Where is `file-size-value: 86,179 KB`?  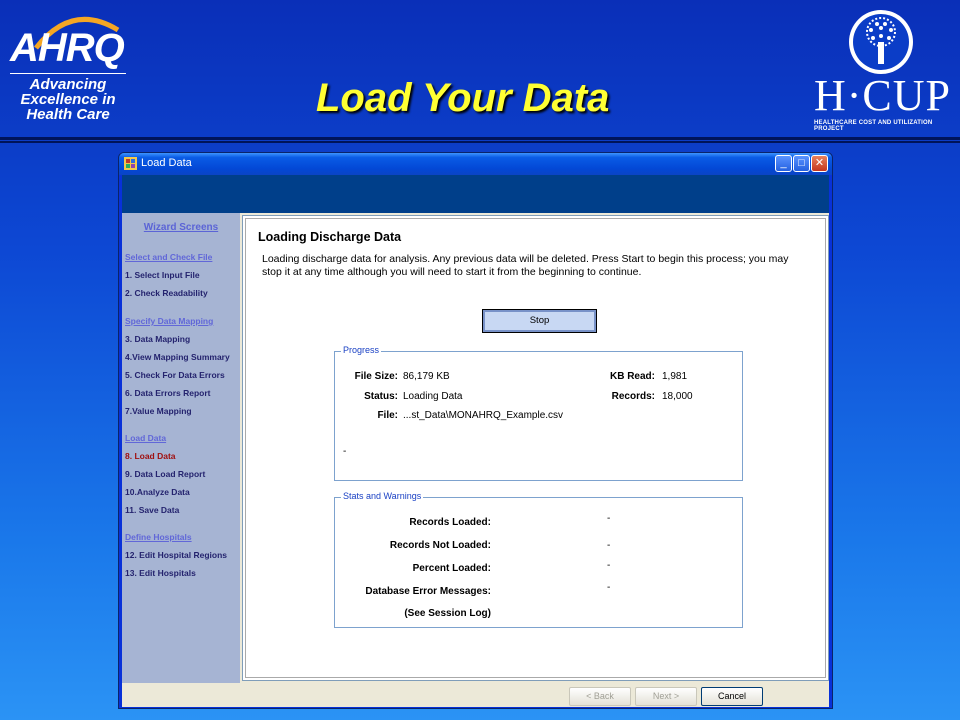
file-size-value: 86,179 KB is located at coordinates (426, 376).